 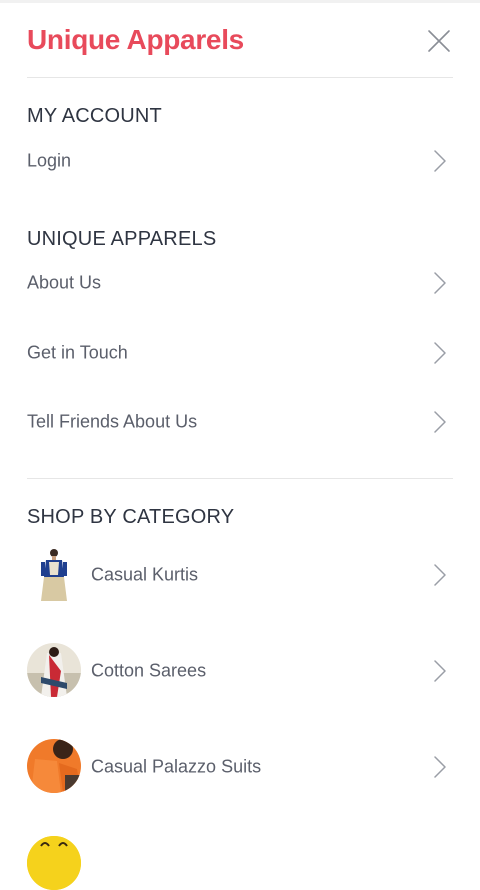 I want to click on category-label: Casual Kurtis, so click(x=145, y=574).